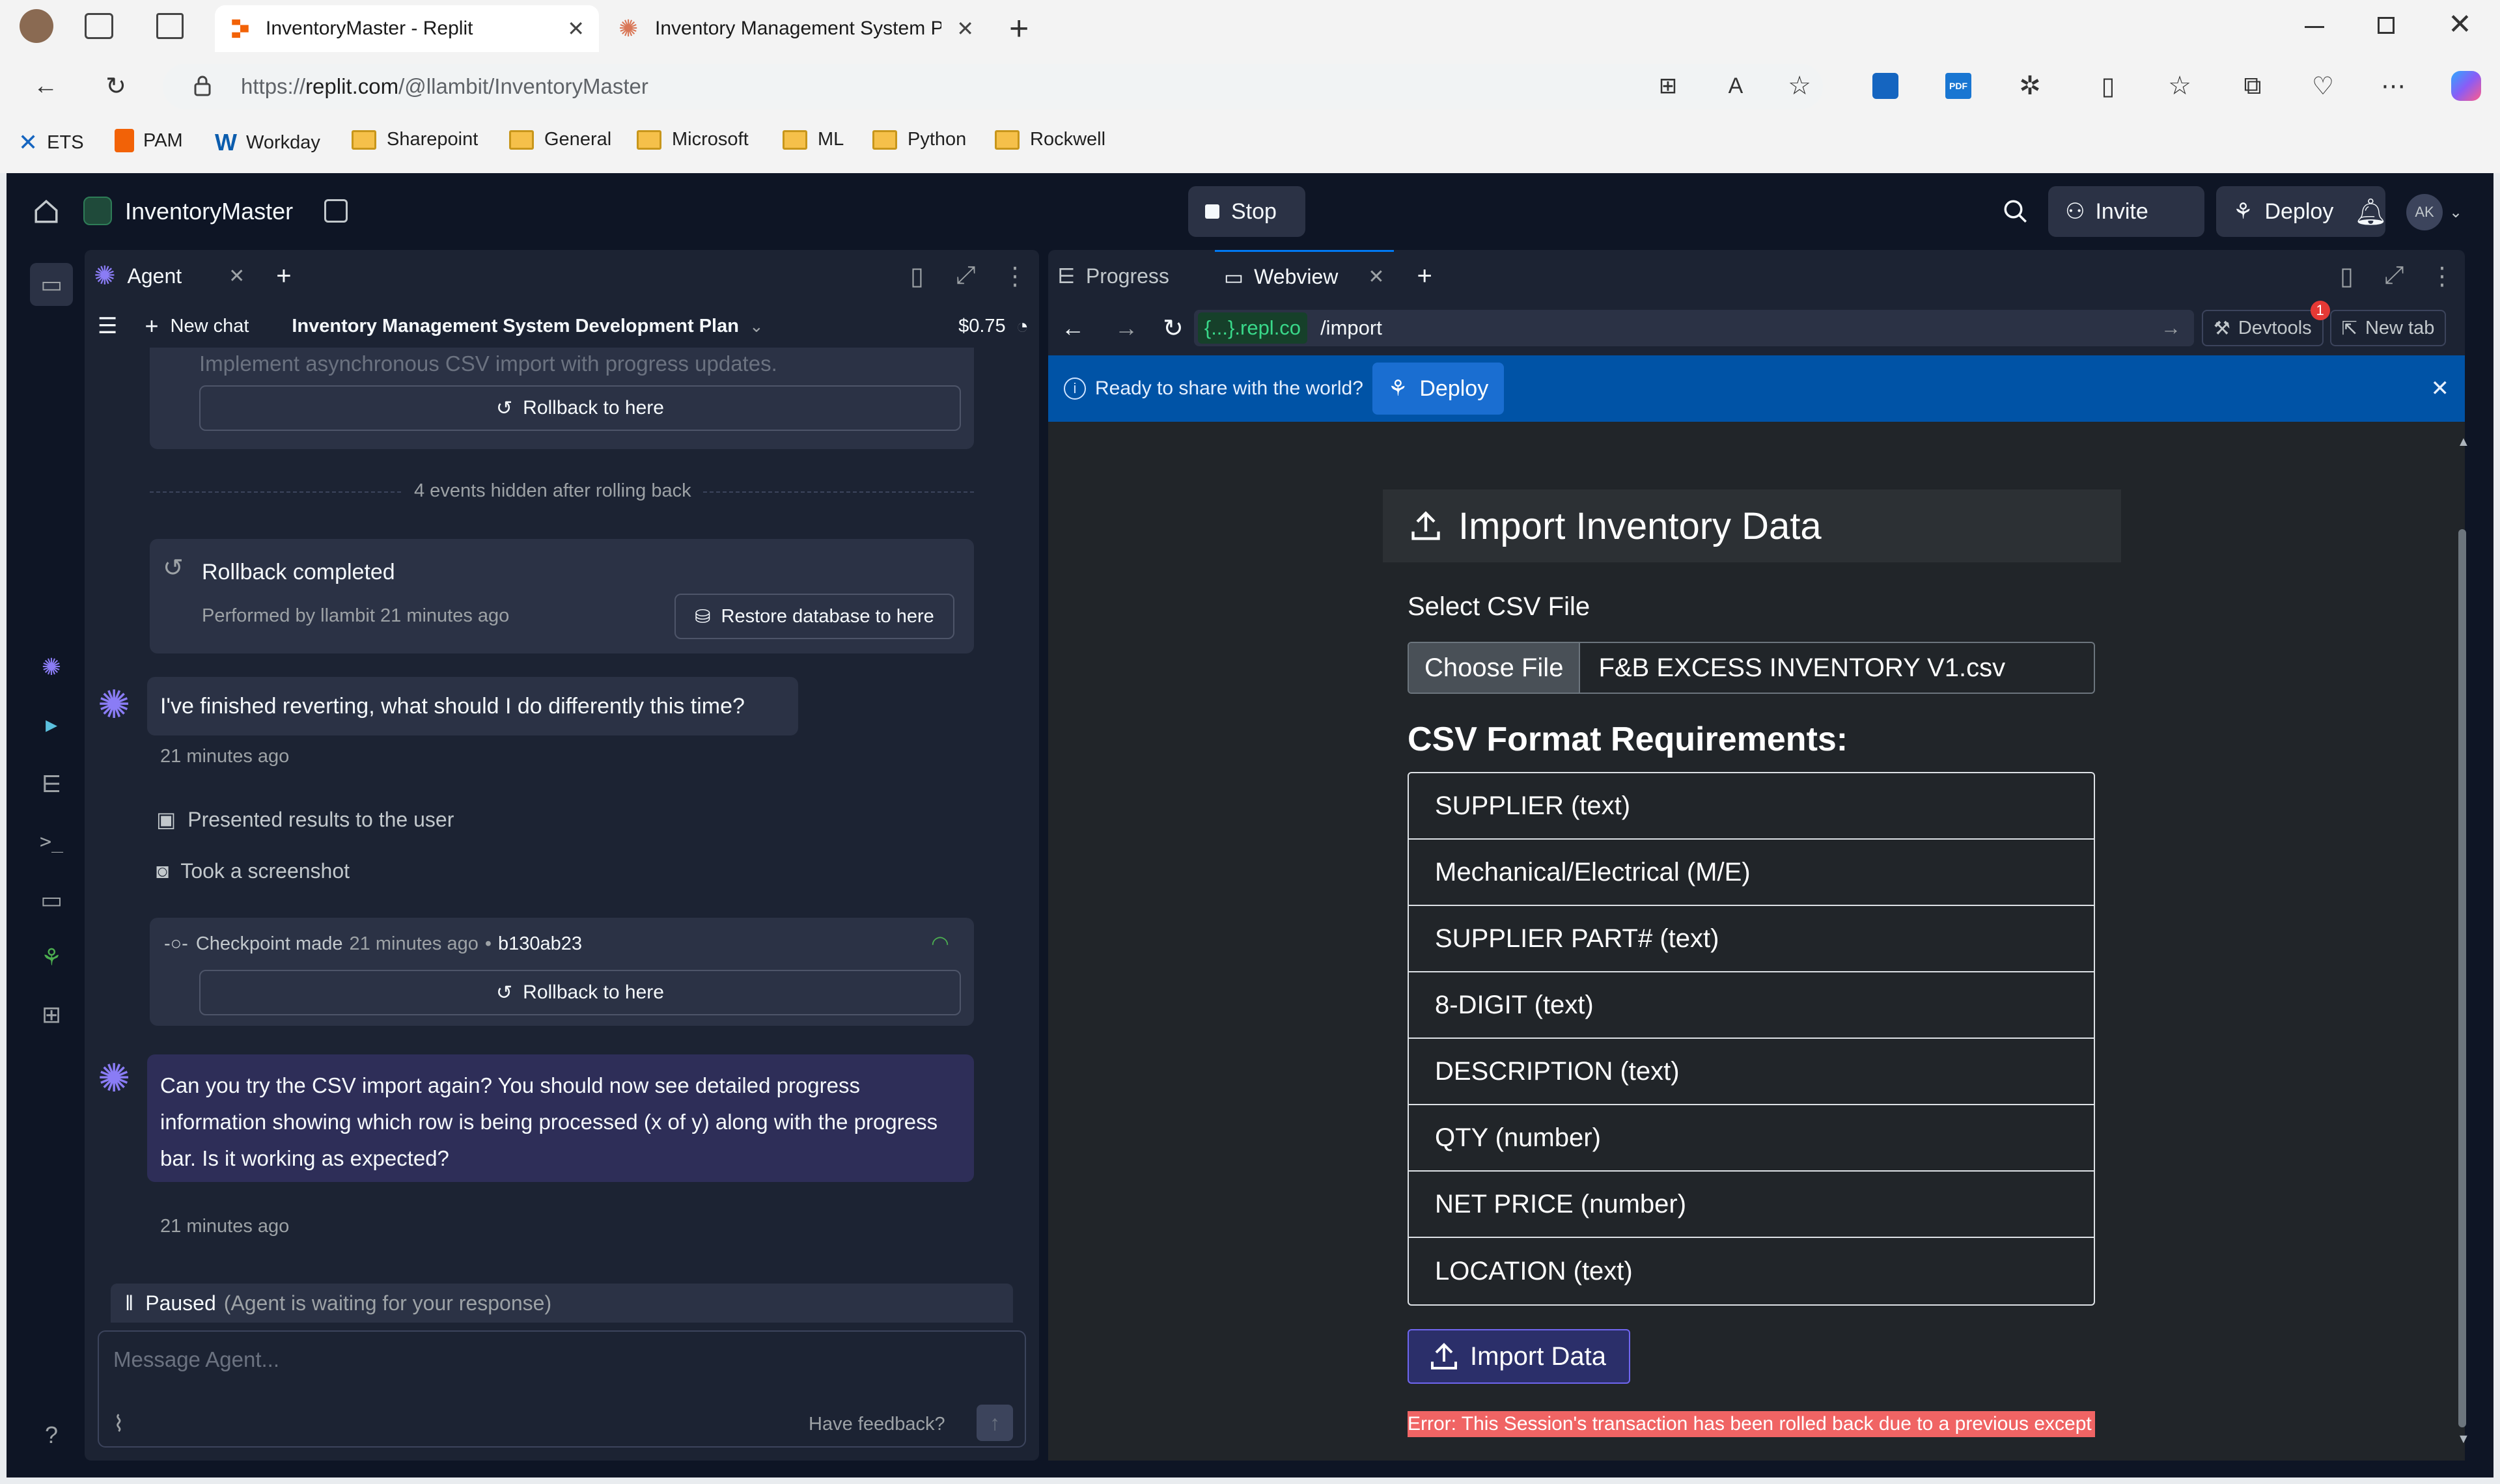  I want to click on profile-avatar, so click(36, 26).